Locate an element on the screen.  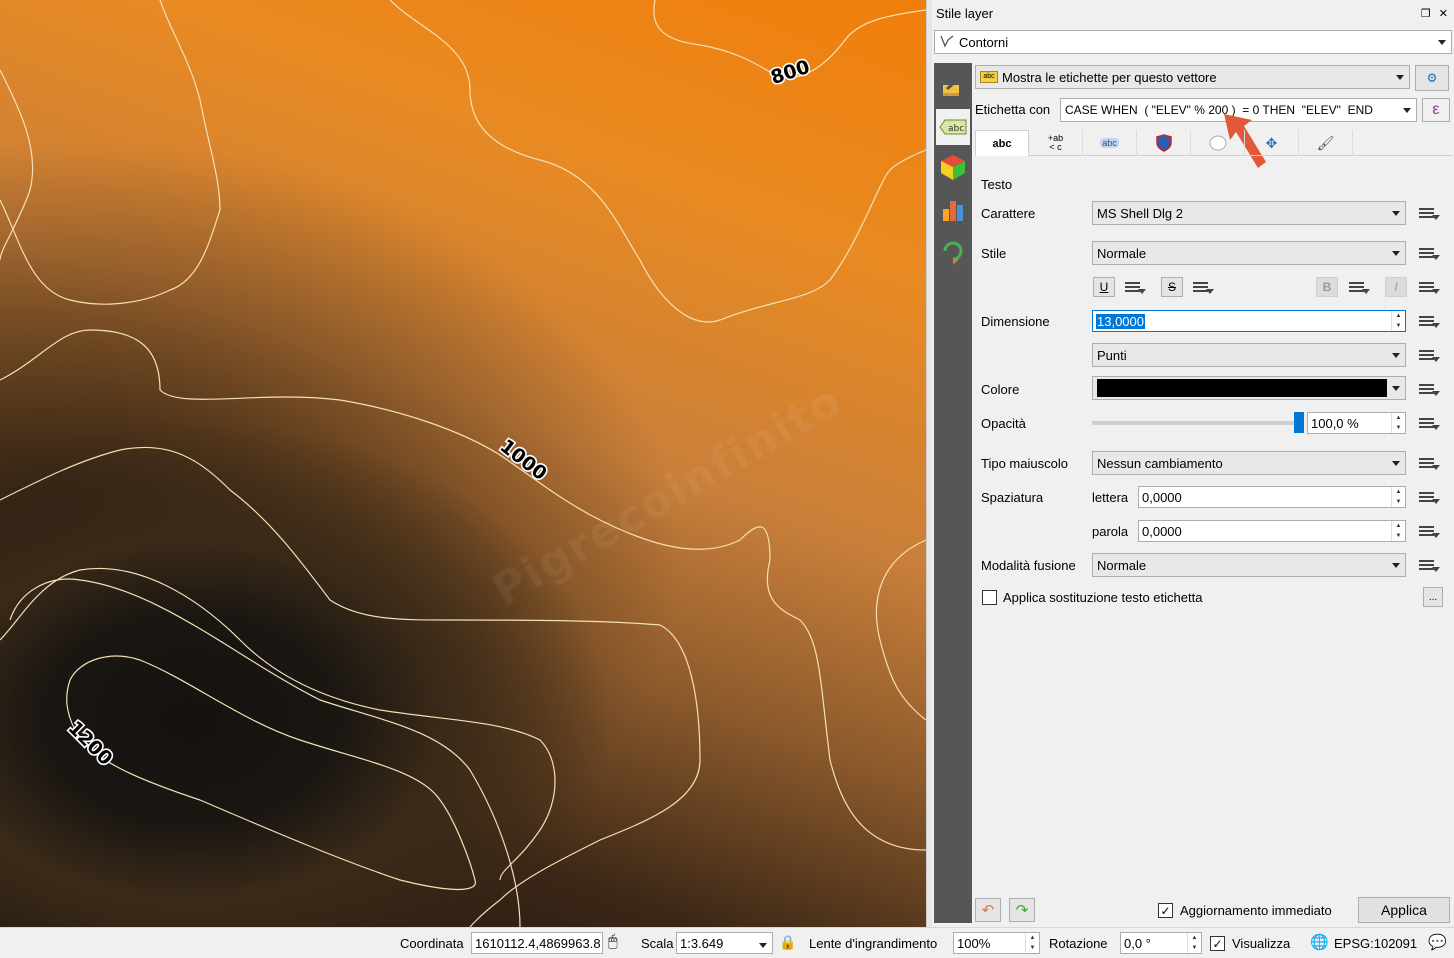
size-label: Dimensione is located at coordinates (1015, 321).